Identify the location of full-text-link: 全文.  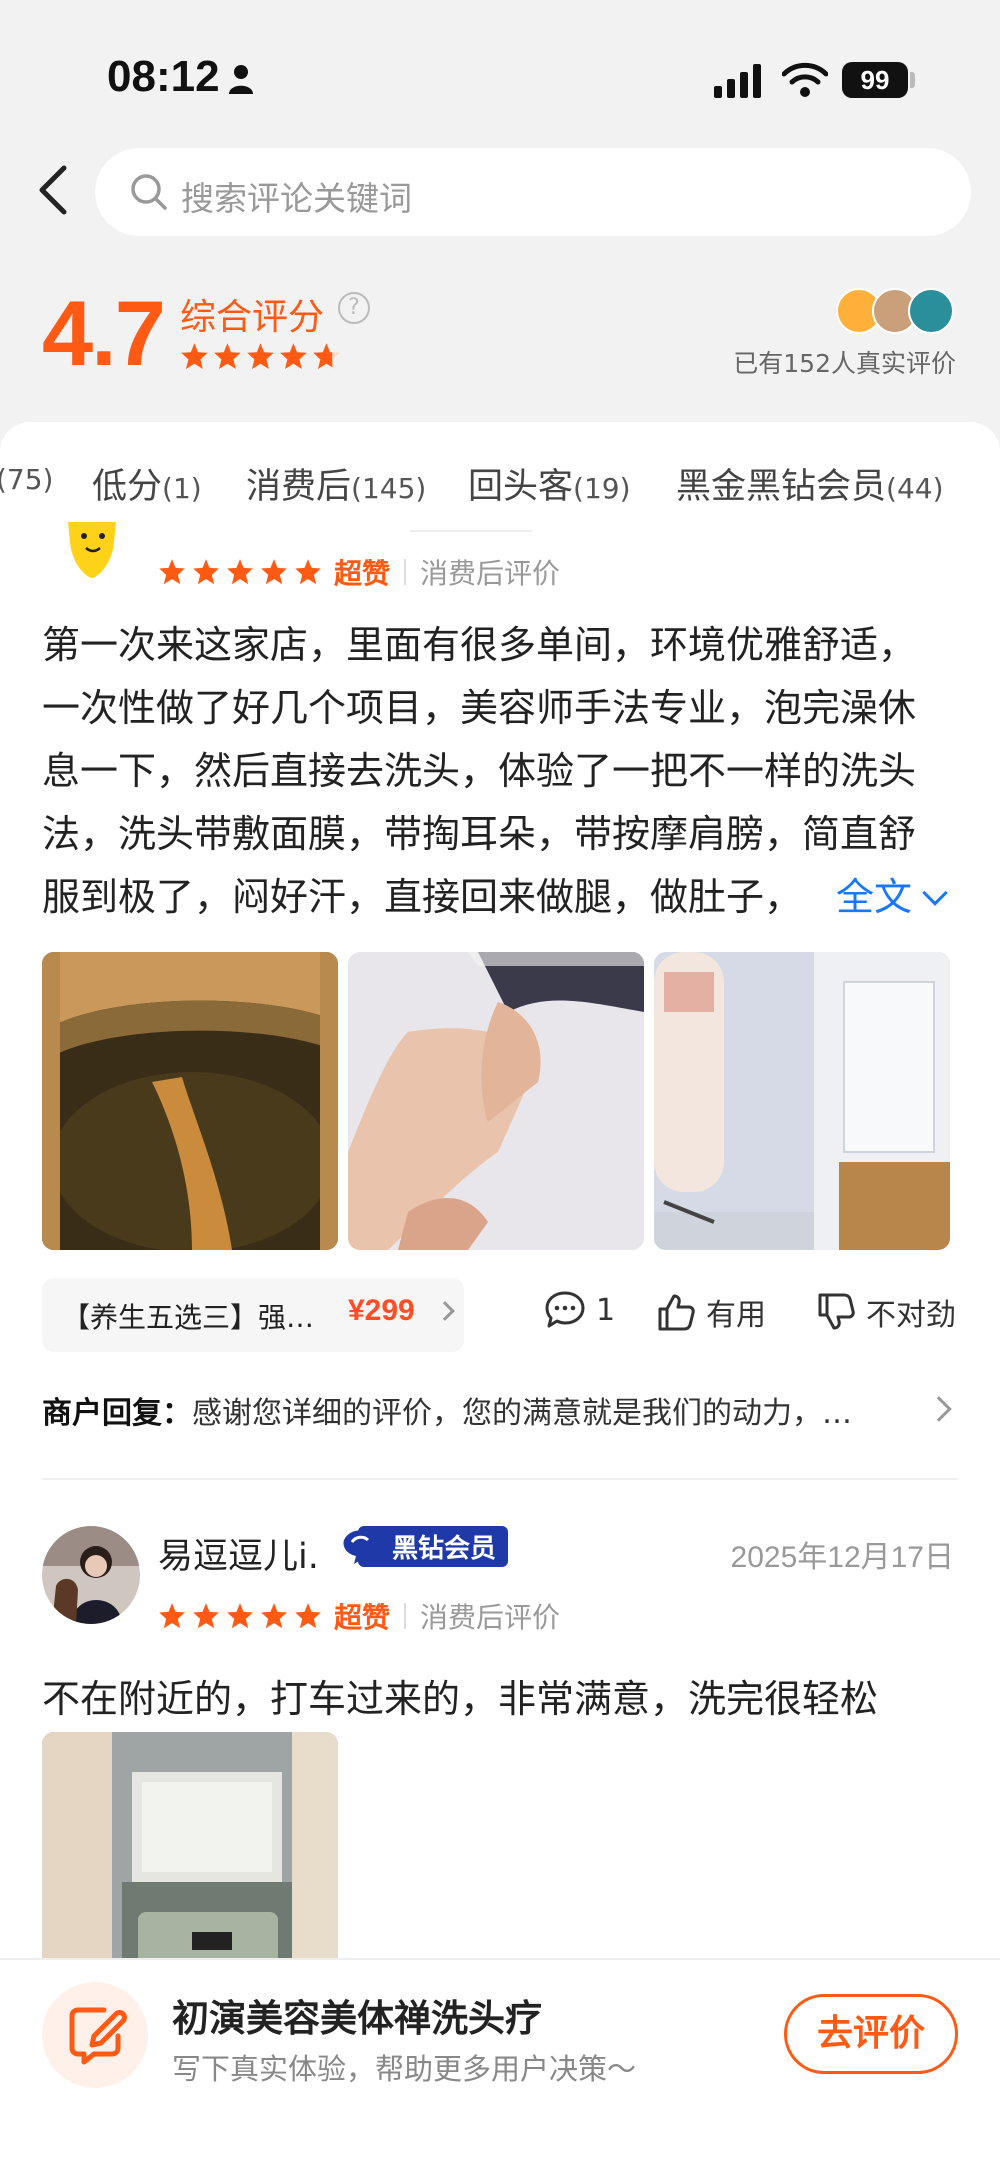
(892, 893).